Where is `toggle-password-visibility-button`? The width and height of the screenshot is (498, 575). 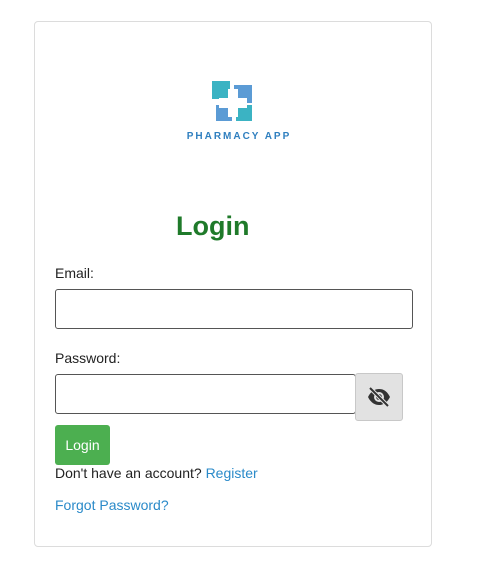 toggle-password-visibility-button is located at coordinates (379, 397).